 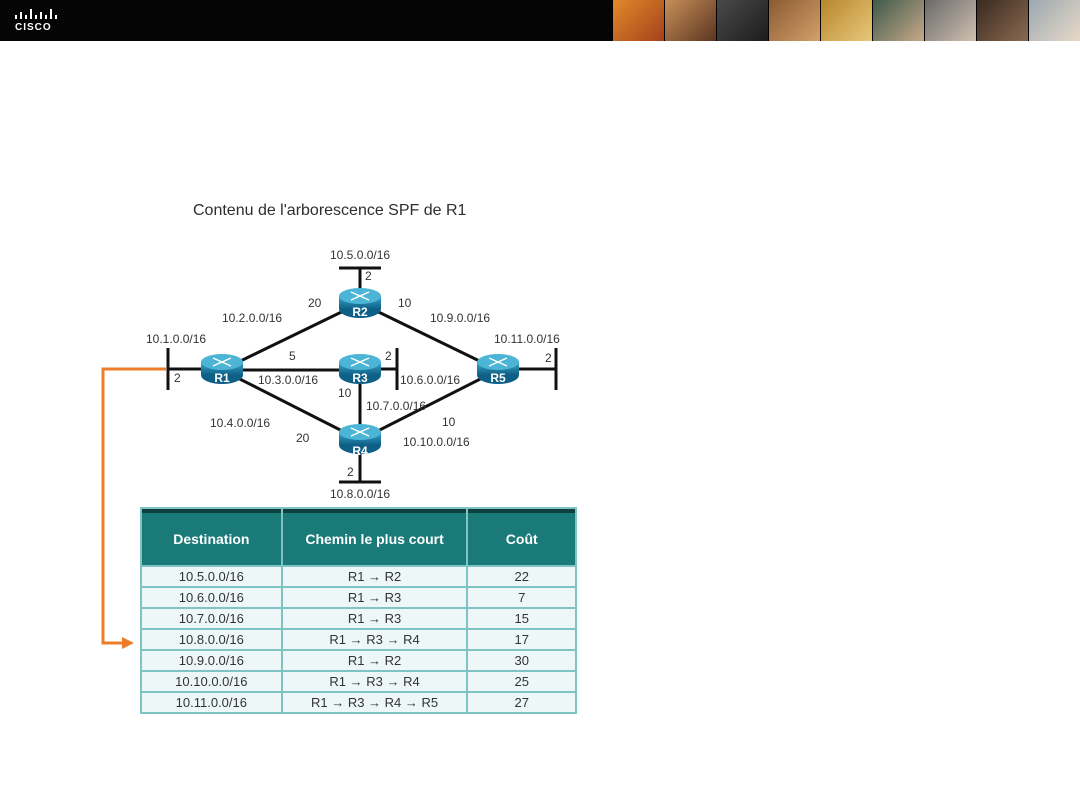 What do you see at coordinates (360, 441) in the screenshot?
I see `router-r4: R4` at bounding box center [360, 441].